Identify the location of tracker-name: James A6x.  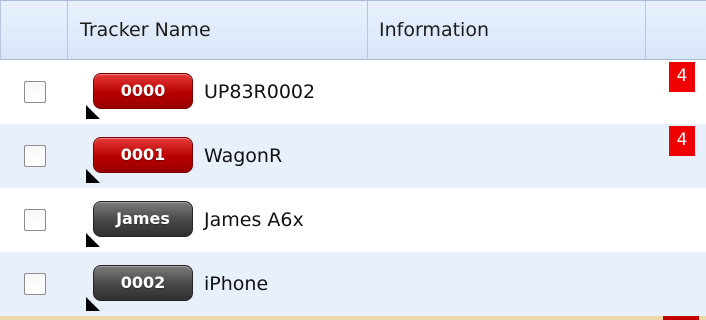
(254, 220).